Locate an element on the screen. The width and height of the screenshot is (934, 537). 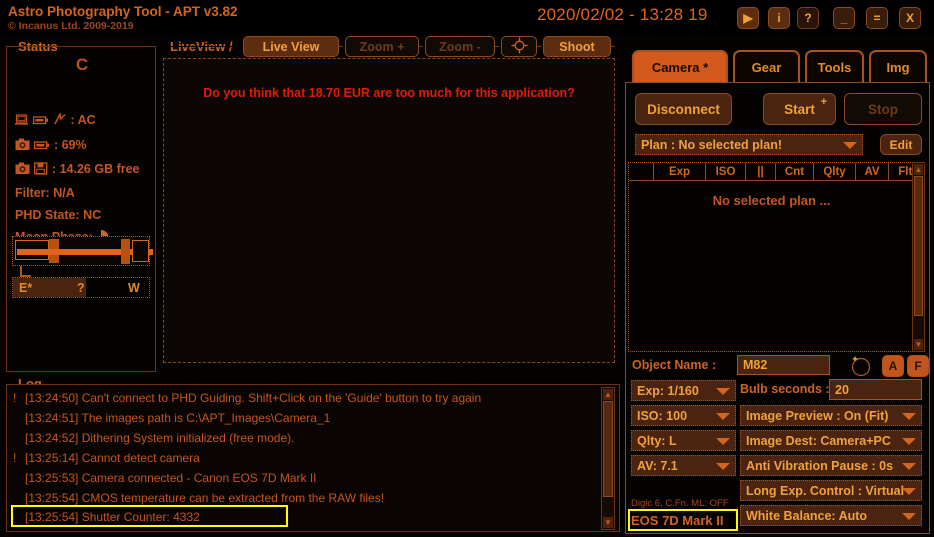
plan-scrollbar: ▲ ▼ is located at coordinates (918, 257).